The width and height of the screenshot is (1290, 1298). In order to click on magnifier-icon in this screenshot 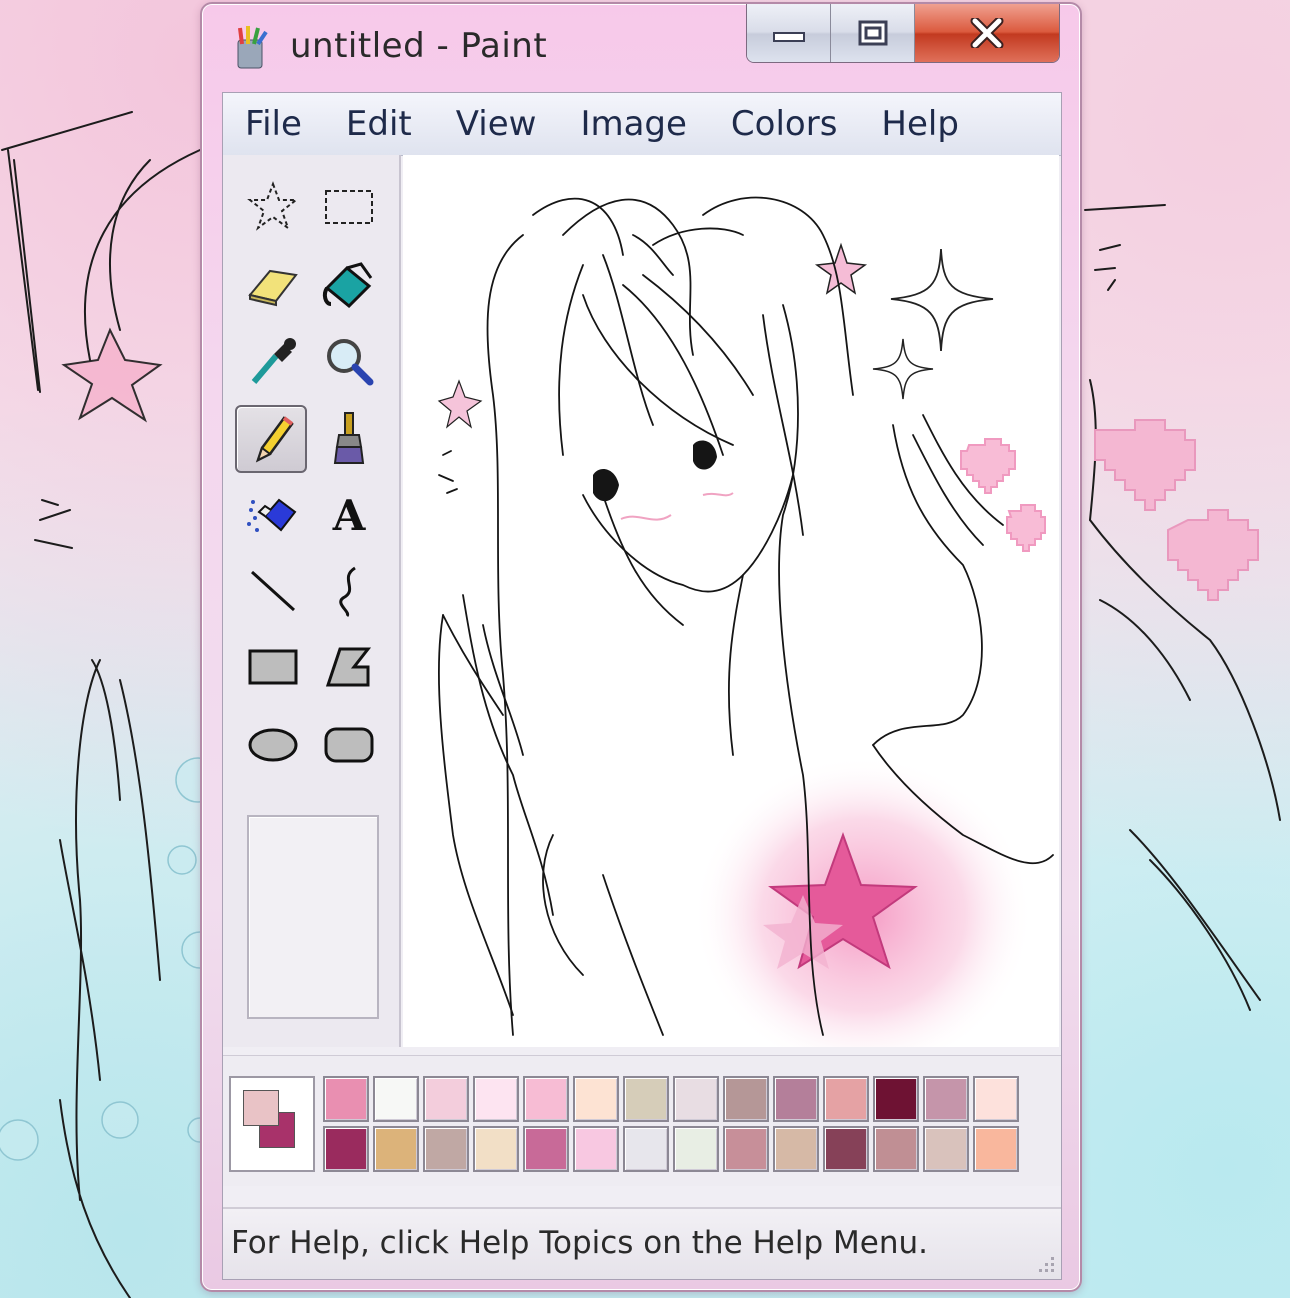, I will do `click(350, 362)`.